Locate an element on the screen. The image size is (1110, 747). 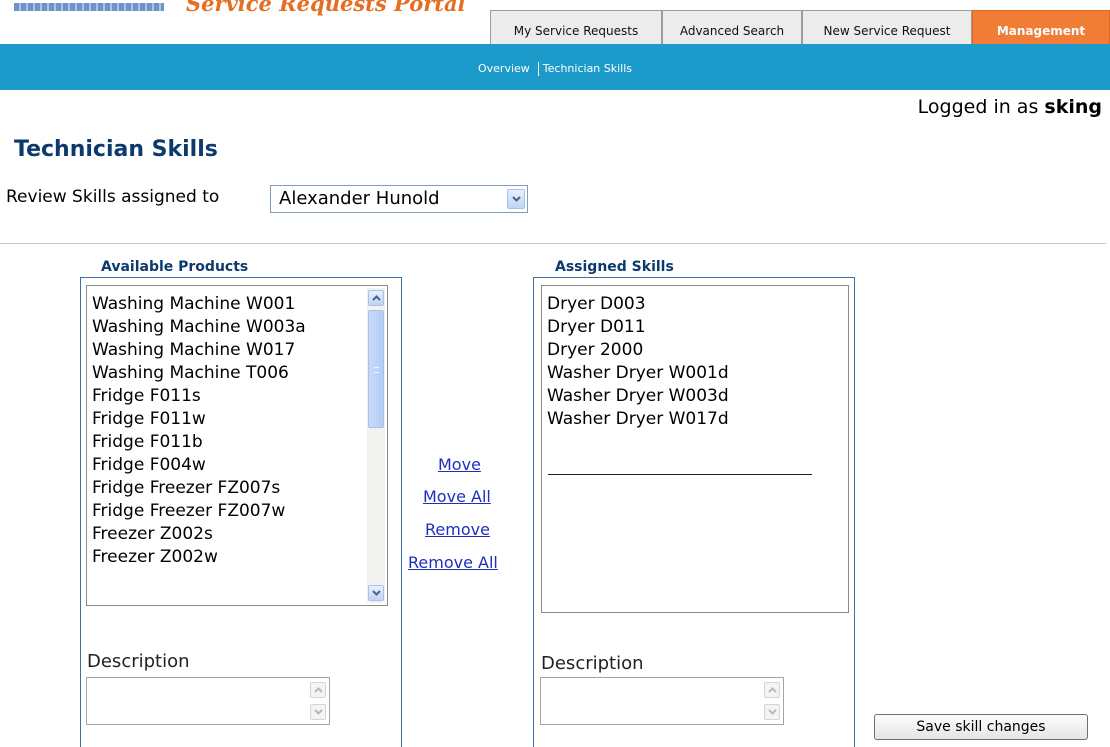
available-description-field is located at coordinates (208, 701).